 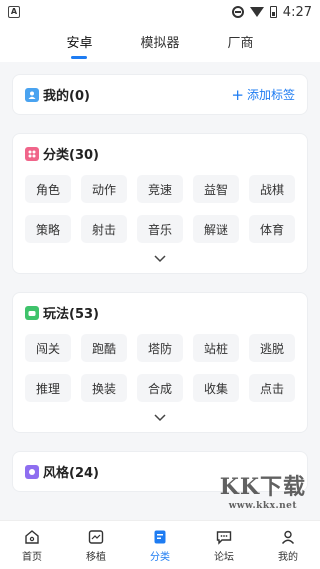 What do you see at coordinates (272, 388) in the screenshot?
I see `tag-chip: 点击` at bounding box center [272, 388].